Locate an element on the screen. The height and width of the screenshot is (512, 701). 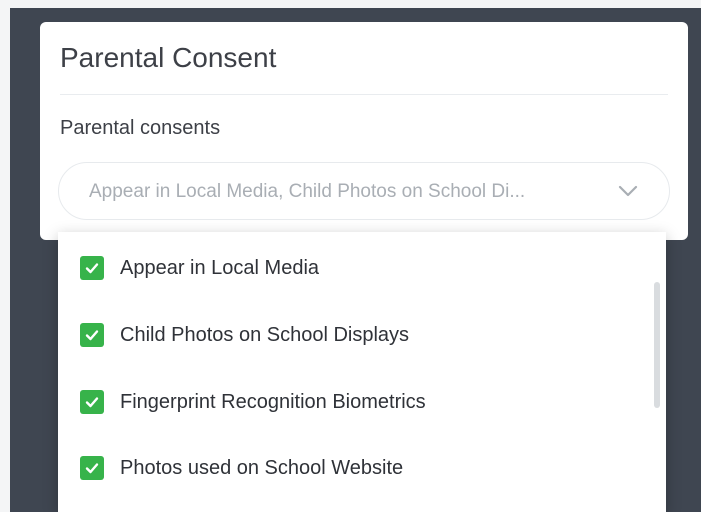
option-appear-in-local-media: Appear in Local Media is located at coordinates (199, 268).